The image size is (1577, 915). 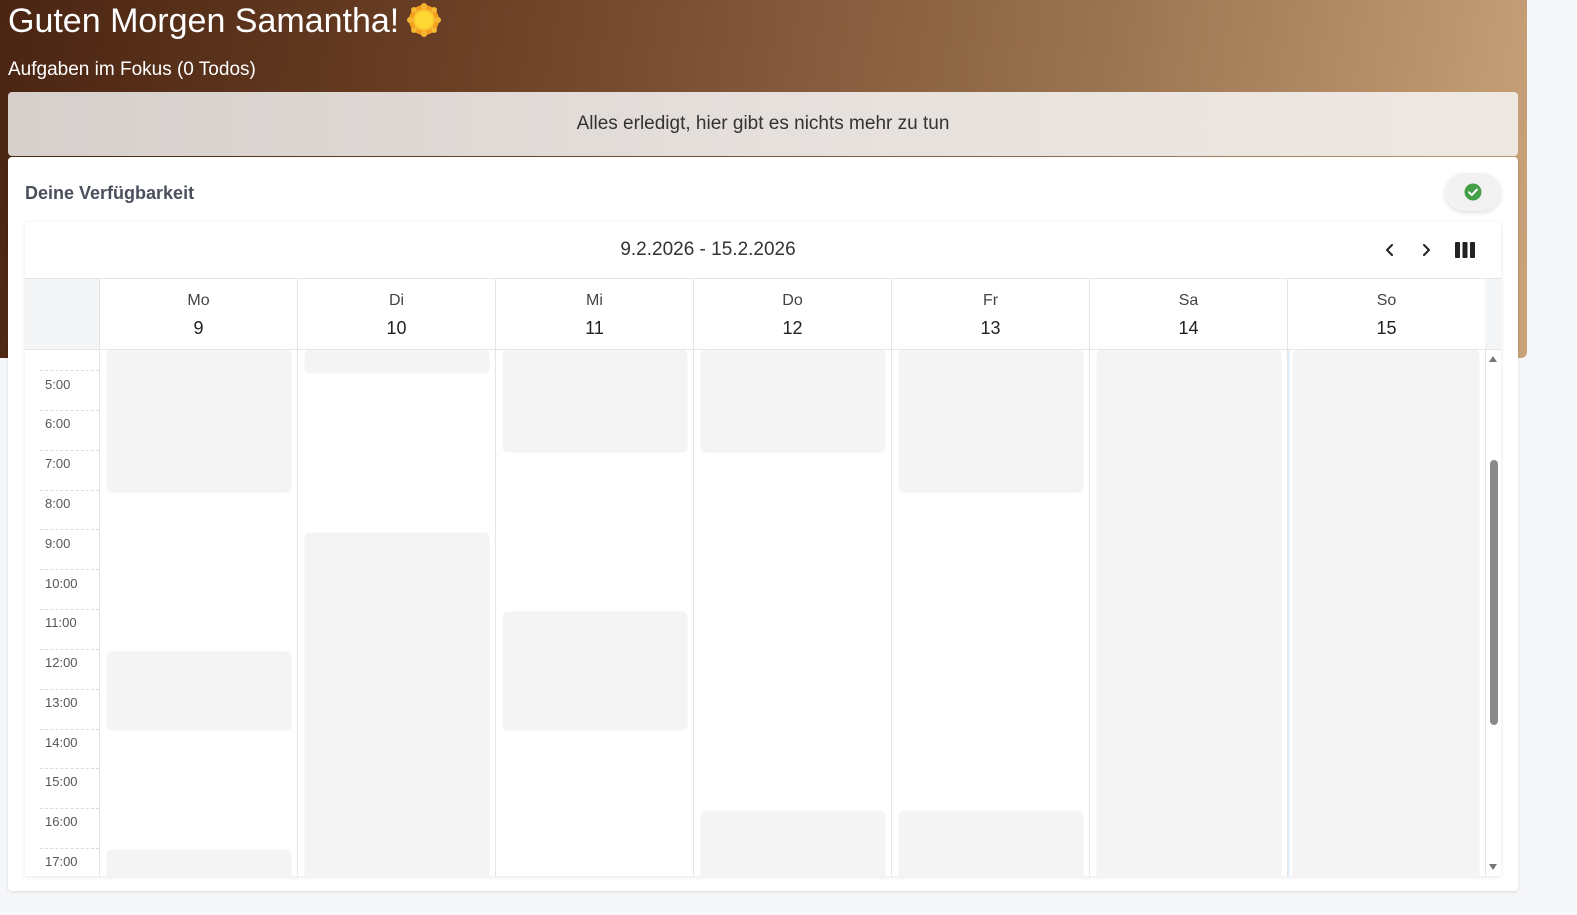 I want to click on time-label: 7:00, so click(x=58, y=463).